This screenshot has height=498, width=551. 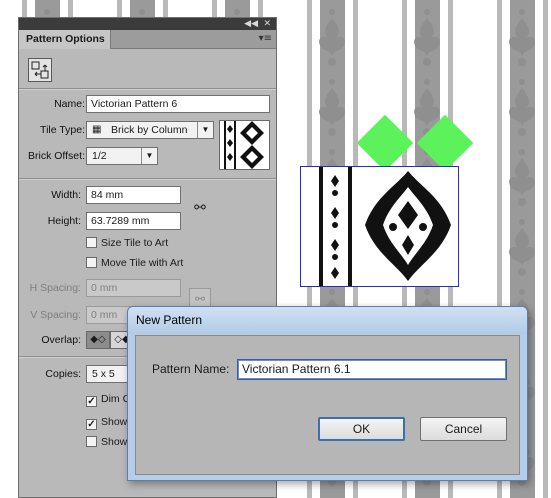 I want to click on brick-column-icon: ▦, so click(x=97, y=129).